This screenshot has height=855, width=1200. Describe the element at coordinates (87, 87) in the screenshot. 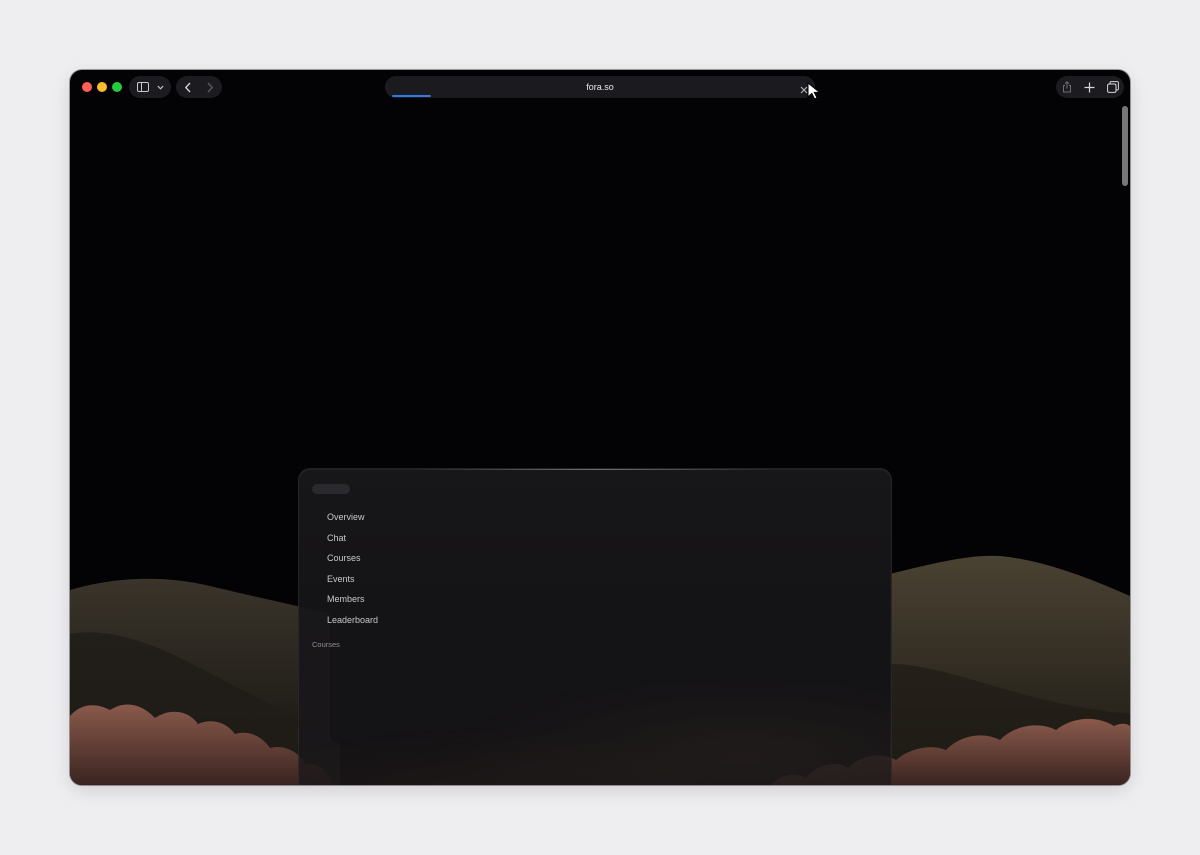

I see `close-window-button` at that location.